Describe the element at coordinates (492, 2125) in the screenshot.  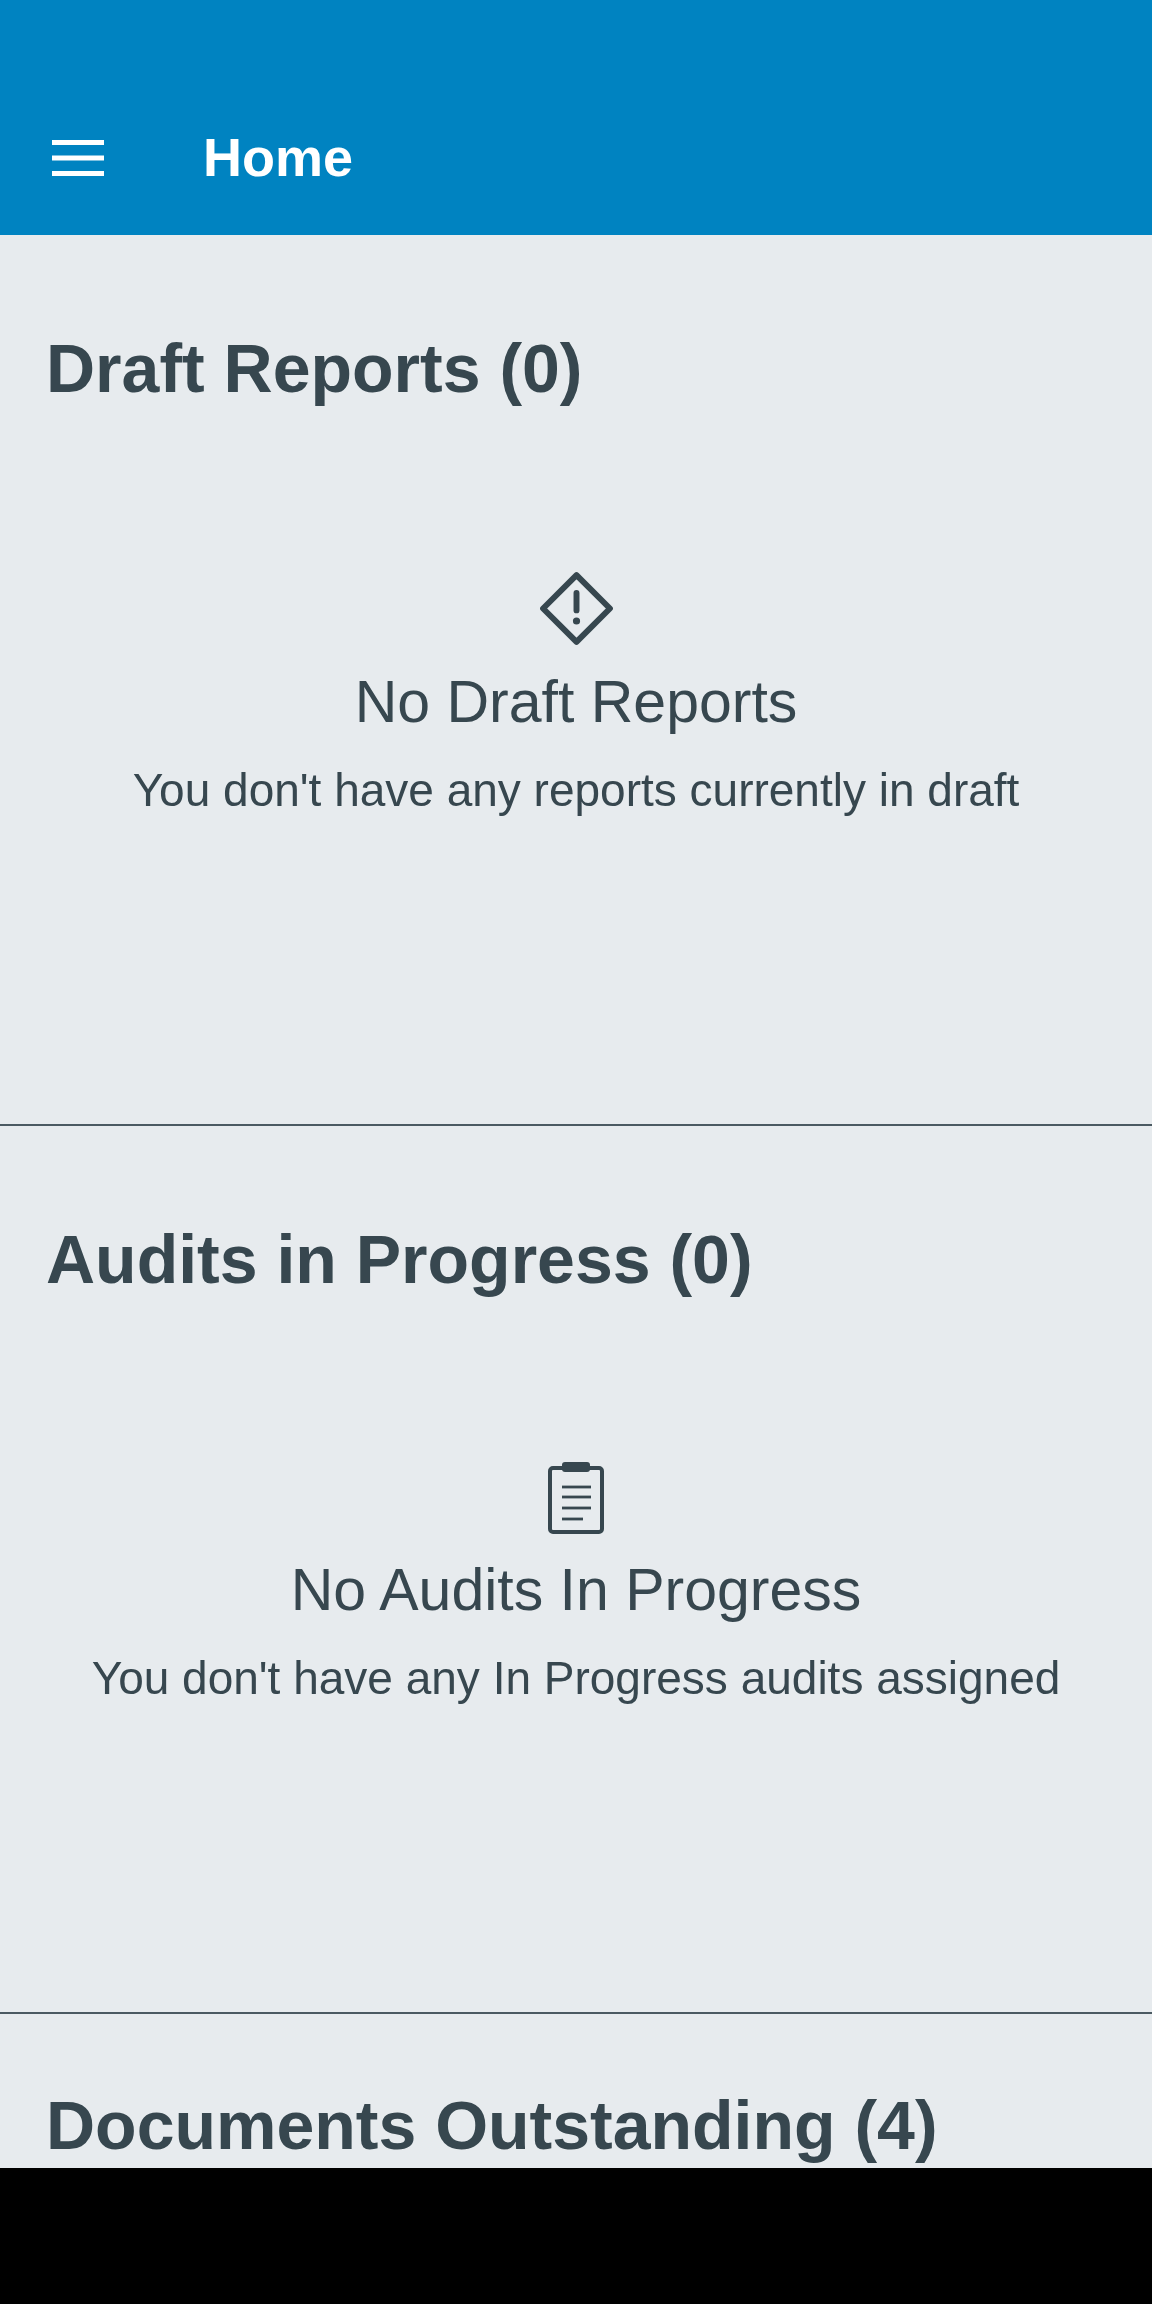
I see `section-heading: Documents Outstanding (4)` at that location.